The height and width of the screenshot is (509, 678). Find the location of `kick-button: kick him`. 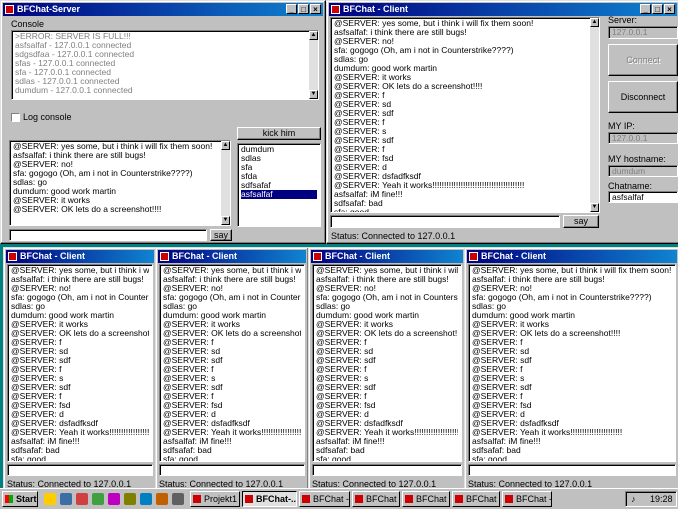

kick-button: kick him is located at coordinates (279, 133).